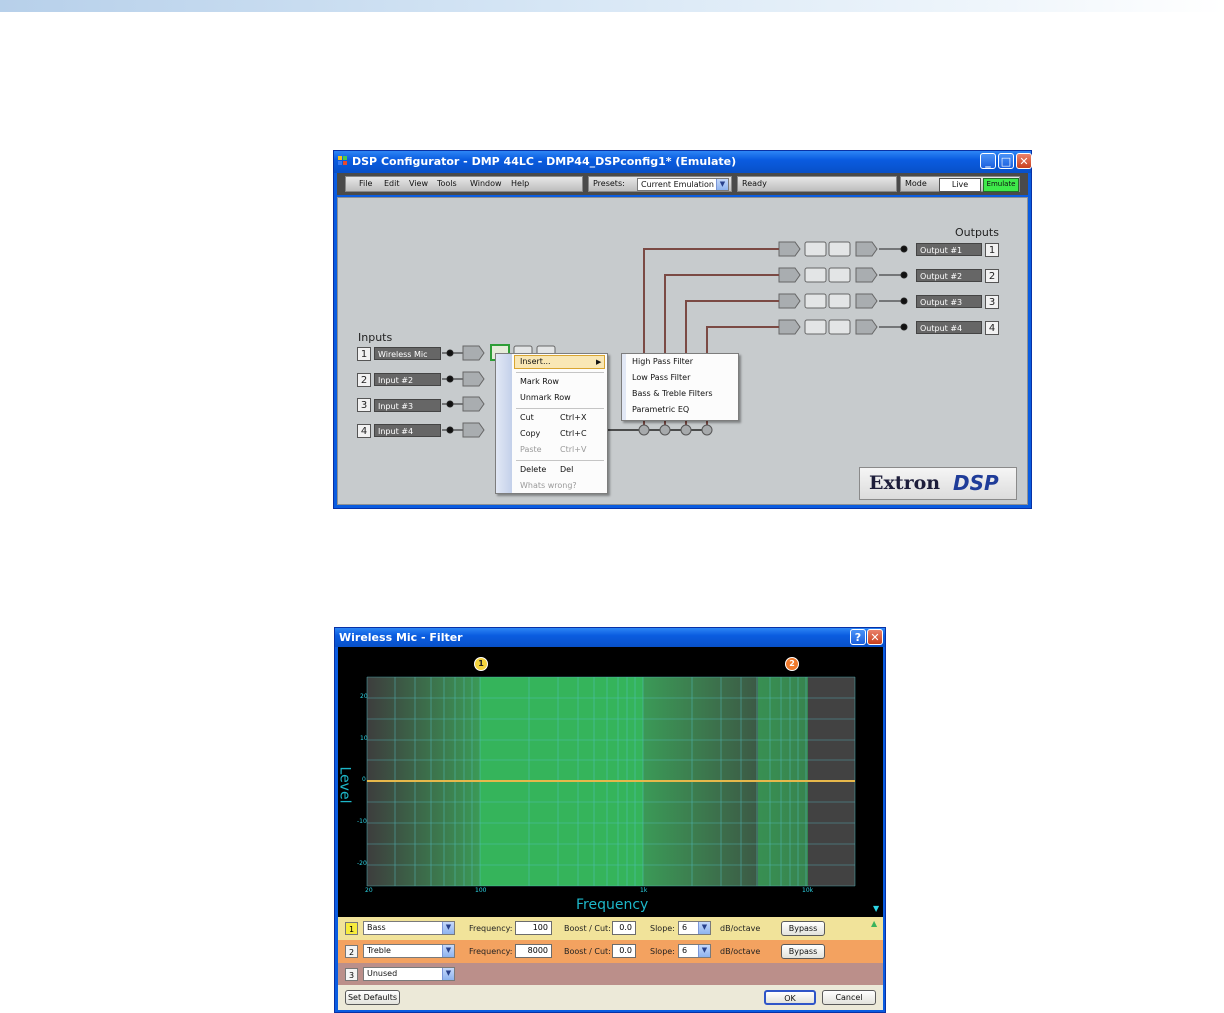 The width and height of the screenshot is (1224, 1013). What do you see at coordinates (418, 184) in the screenshot?
I see `menu-view: View` at bounding box center [418, 184].